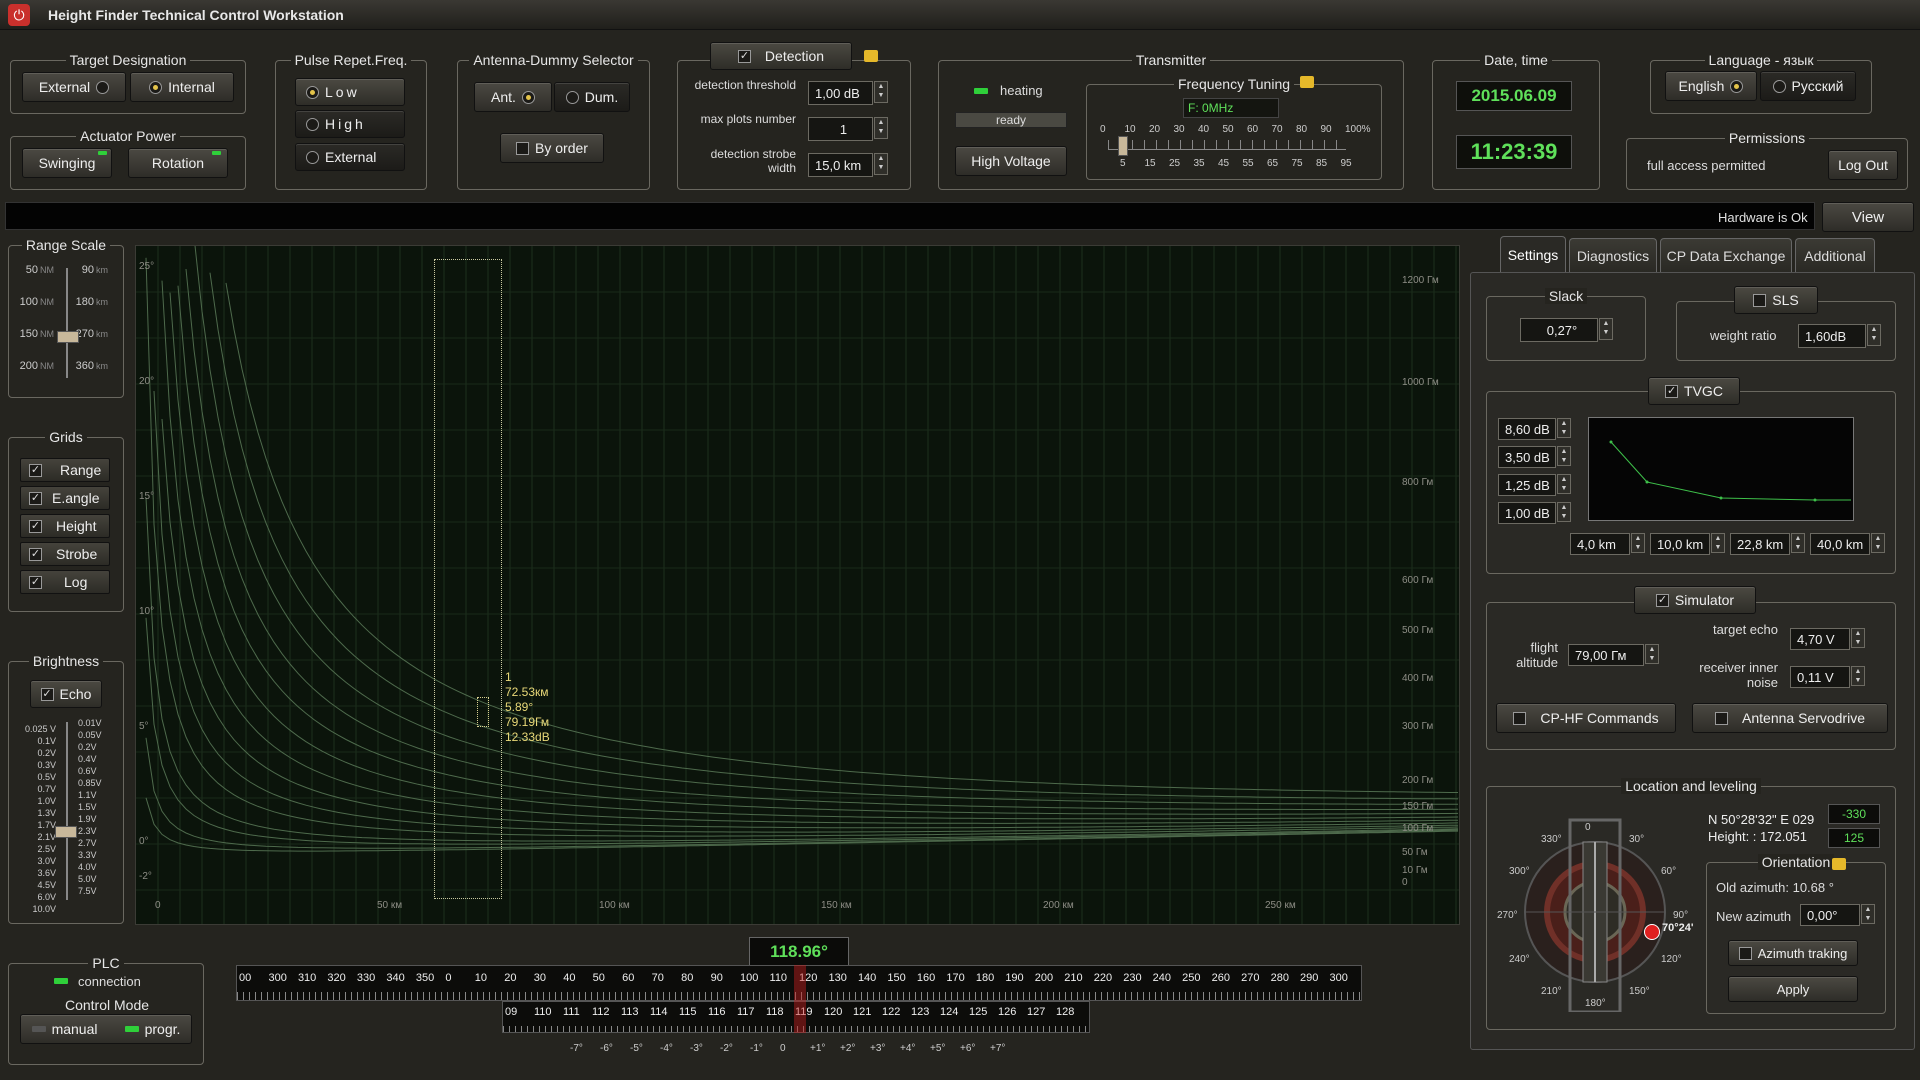 Image resolution: width=1920 pixels, height=1080 pixels. Describe the element at coordinates (1808, 86) in the screenshot. I see `russian-radio: Русский` at that location.